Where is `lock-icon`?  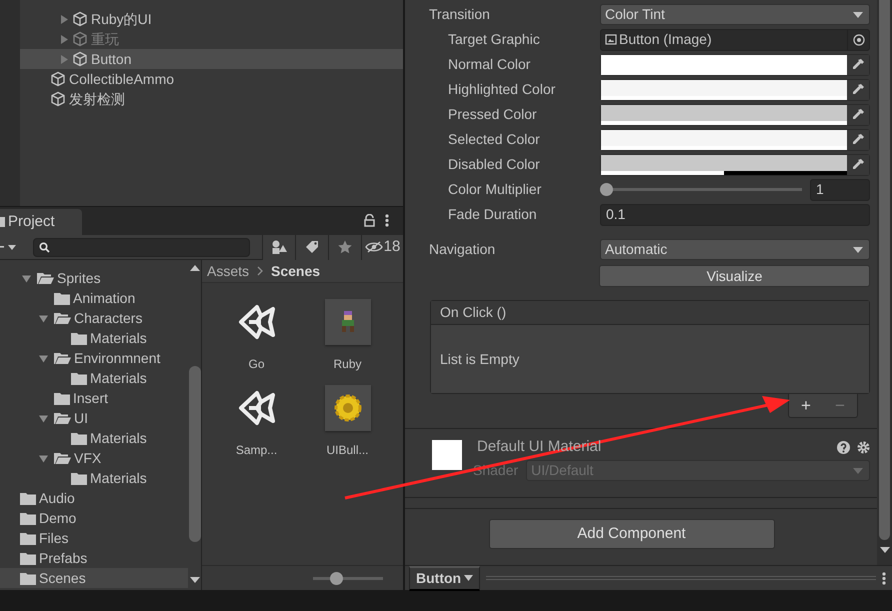 lock-icon is located at coordinates (369, 220).